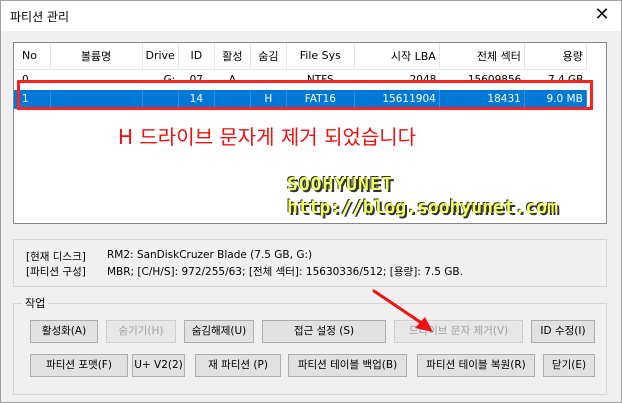  Describe the element at coordinates (602, 15) in the screenshot. I see `close-icon: ✕` at that location.